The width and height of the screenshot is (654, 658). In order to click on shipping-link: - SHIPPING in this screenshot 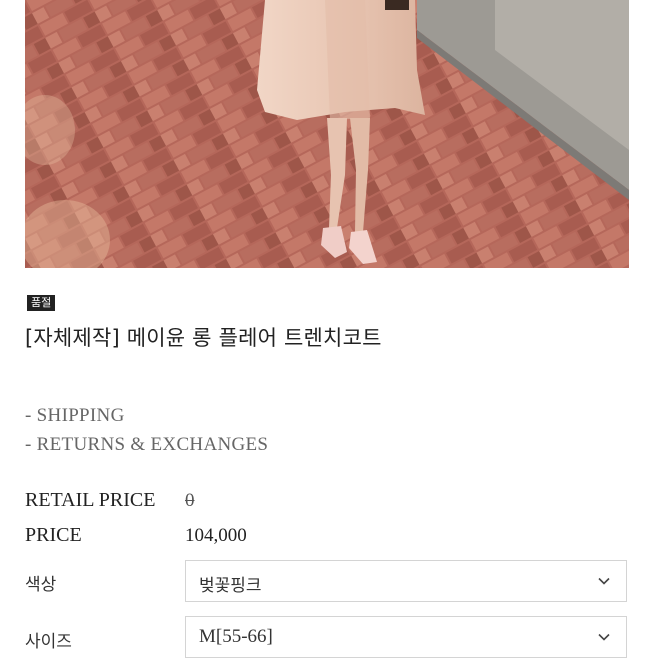, I will do `click(75, 416)`.